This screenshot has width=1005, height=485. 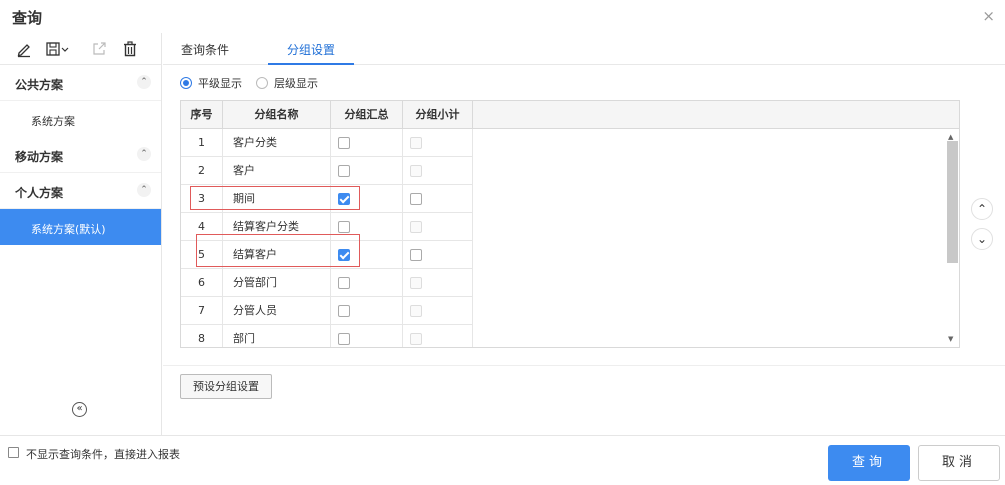 What do you see at coordinates (988, 16) in the screenshot?
I see `close-icon: ×` at bounding box center [988, 16].